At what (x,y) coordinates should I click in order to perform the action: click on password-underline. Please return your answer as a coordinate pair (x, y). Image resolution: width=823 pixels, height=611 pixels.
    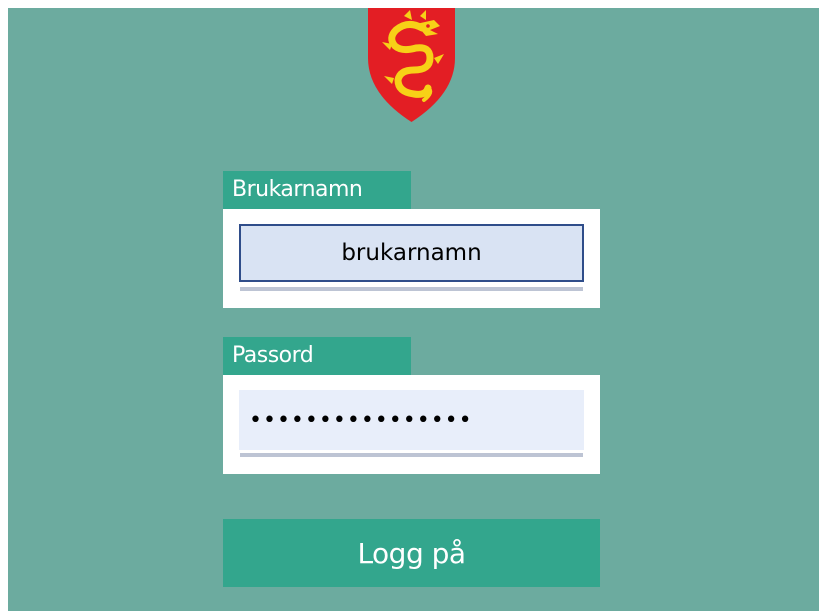
    Looking at the image, I should click on (411, 455).